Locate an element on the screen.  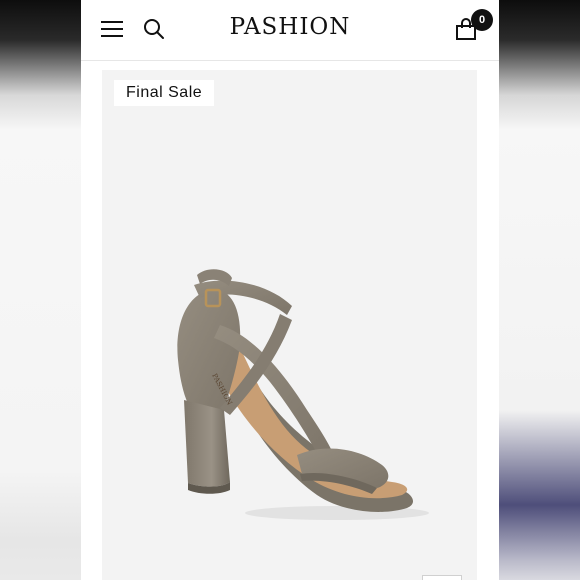
brand-logo: PASHION is located at coordinates (290, 27).